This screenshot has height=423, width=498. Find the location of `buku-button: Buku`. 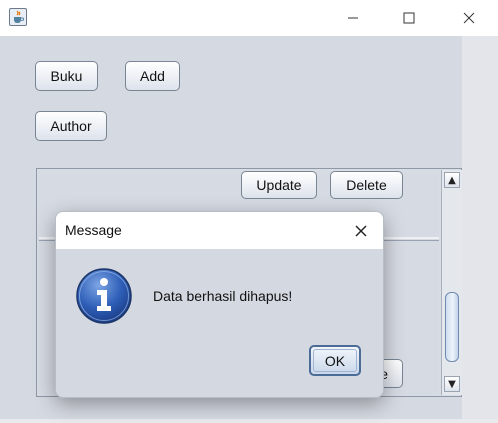

buku-button: Buku is located at coordinates (66, 76).